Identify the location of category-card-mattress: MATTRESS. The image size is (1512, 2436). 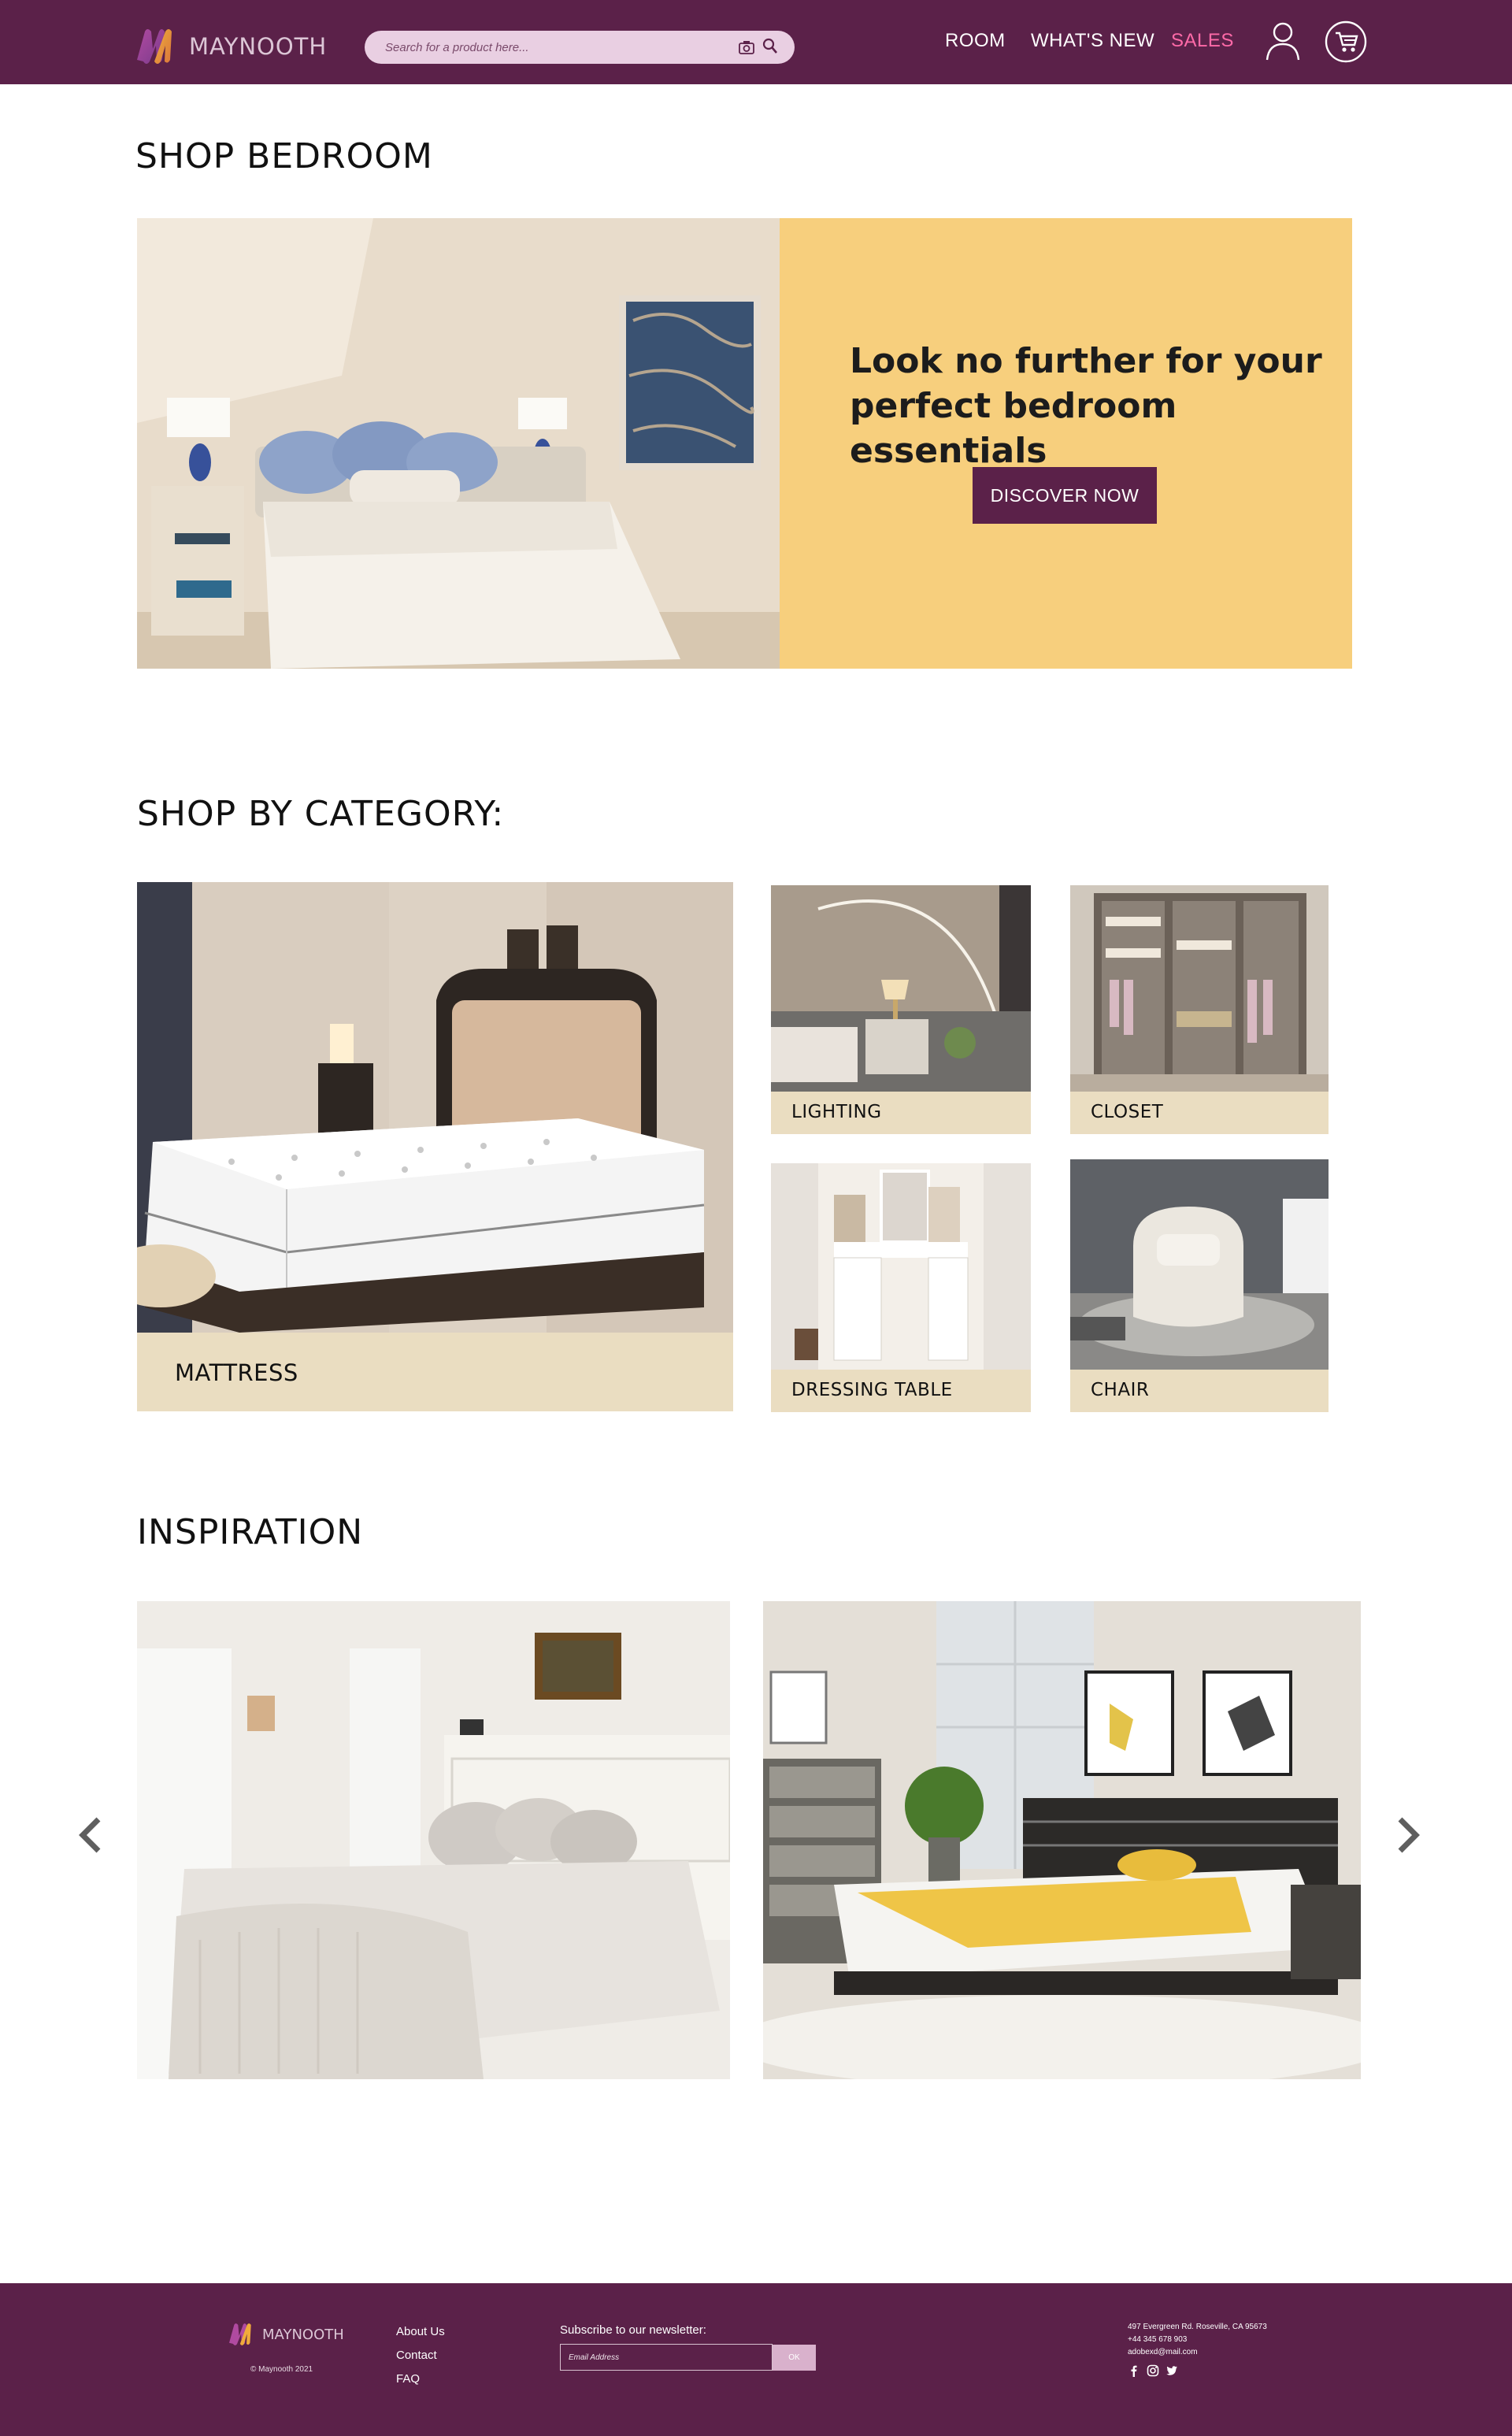
(435, 1146).